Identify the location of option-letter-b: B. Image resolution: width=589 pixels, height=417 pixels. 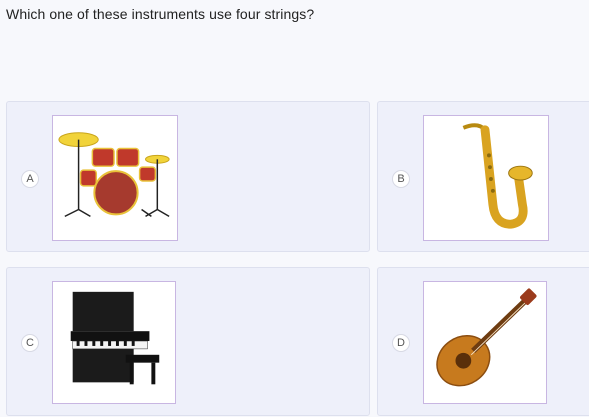
(401, 179).